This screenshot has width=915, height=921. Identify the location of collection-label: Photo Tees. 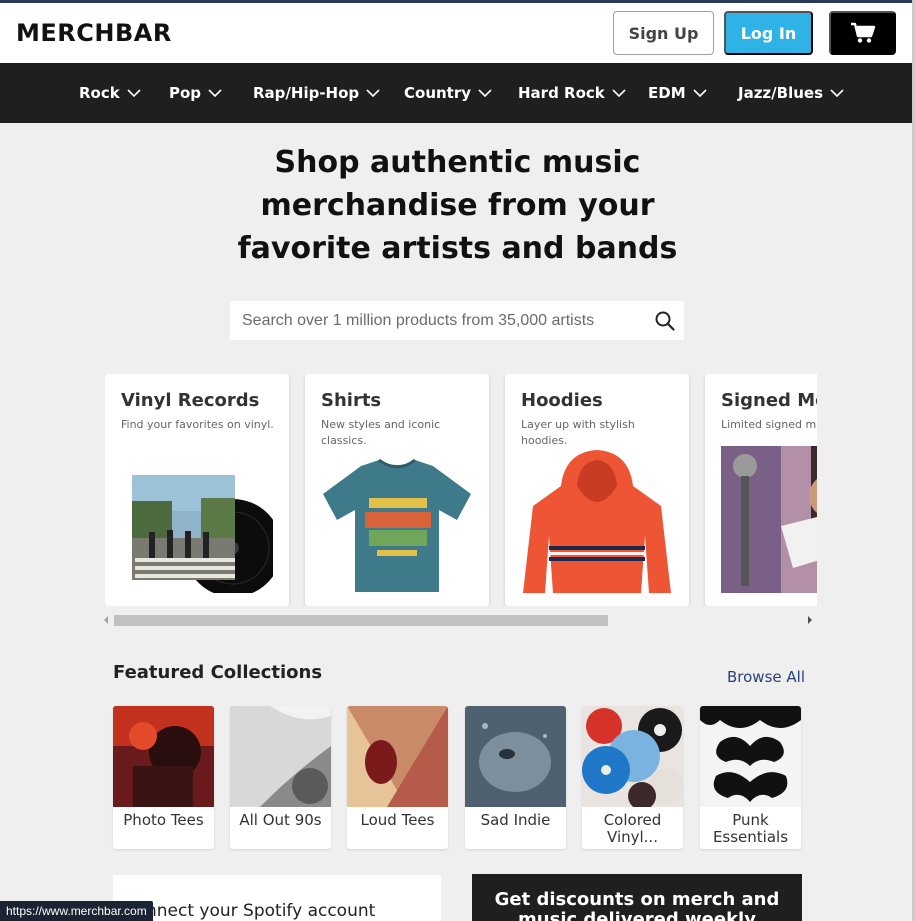
(163, 820).